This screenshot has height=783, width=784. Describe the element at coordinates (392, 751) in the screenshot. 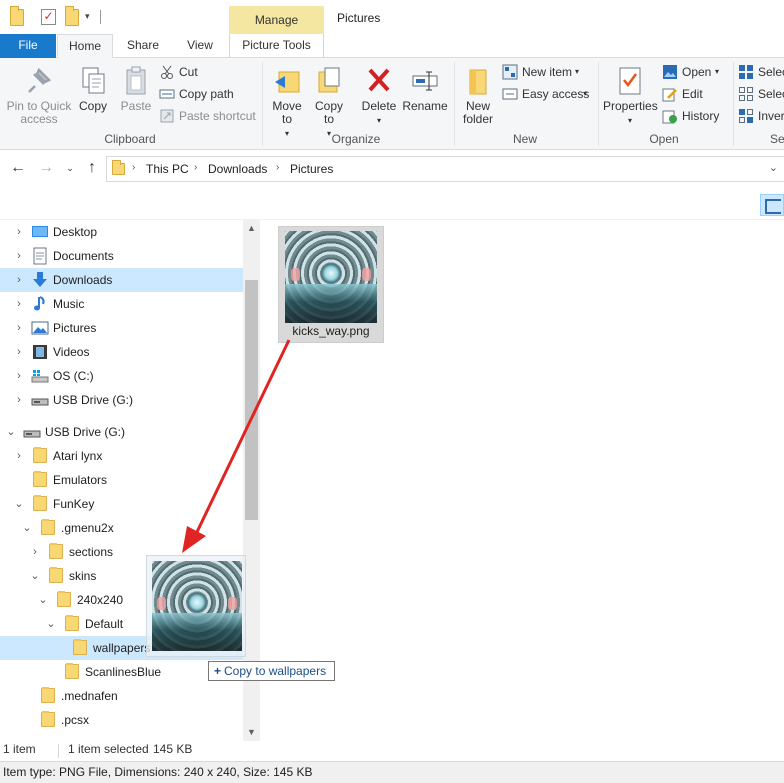

I see `status-bar: 1 item 1 item selected 145 KB` at that location.